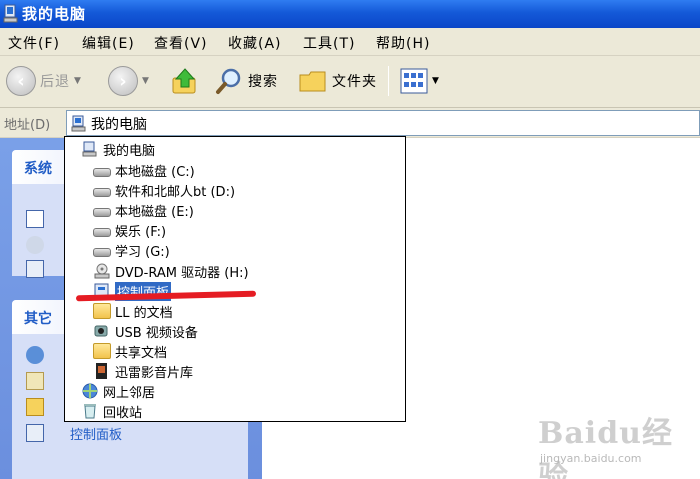  What do you see at coordinates (388, 81) in the screenshot?
I see `toolbar-separator` at bounding box center [388, 81].